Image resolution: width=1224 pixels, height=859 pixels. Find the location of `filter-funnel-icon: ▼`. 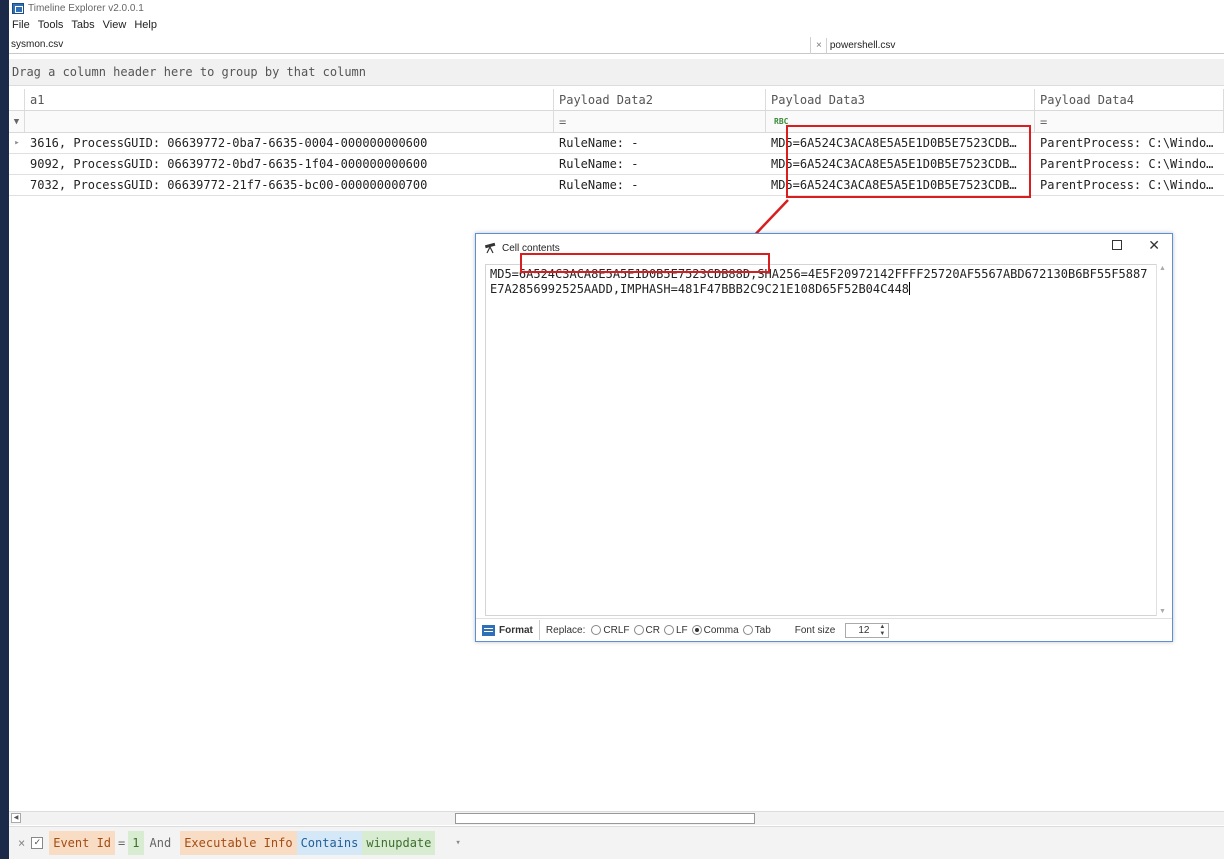

filter-funnel-icon: ▼ is located at coordinates (16, 121).